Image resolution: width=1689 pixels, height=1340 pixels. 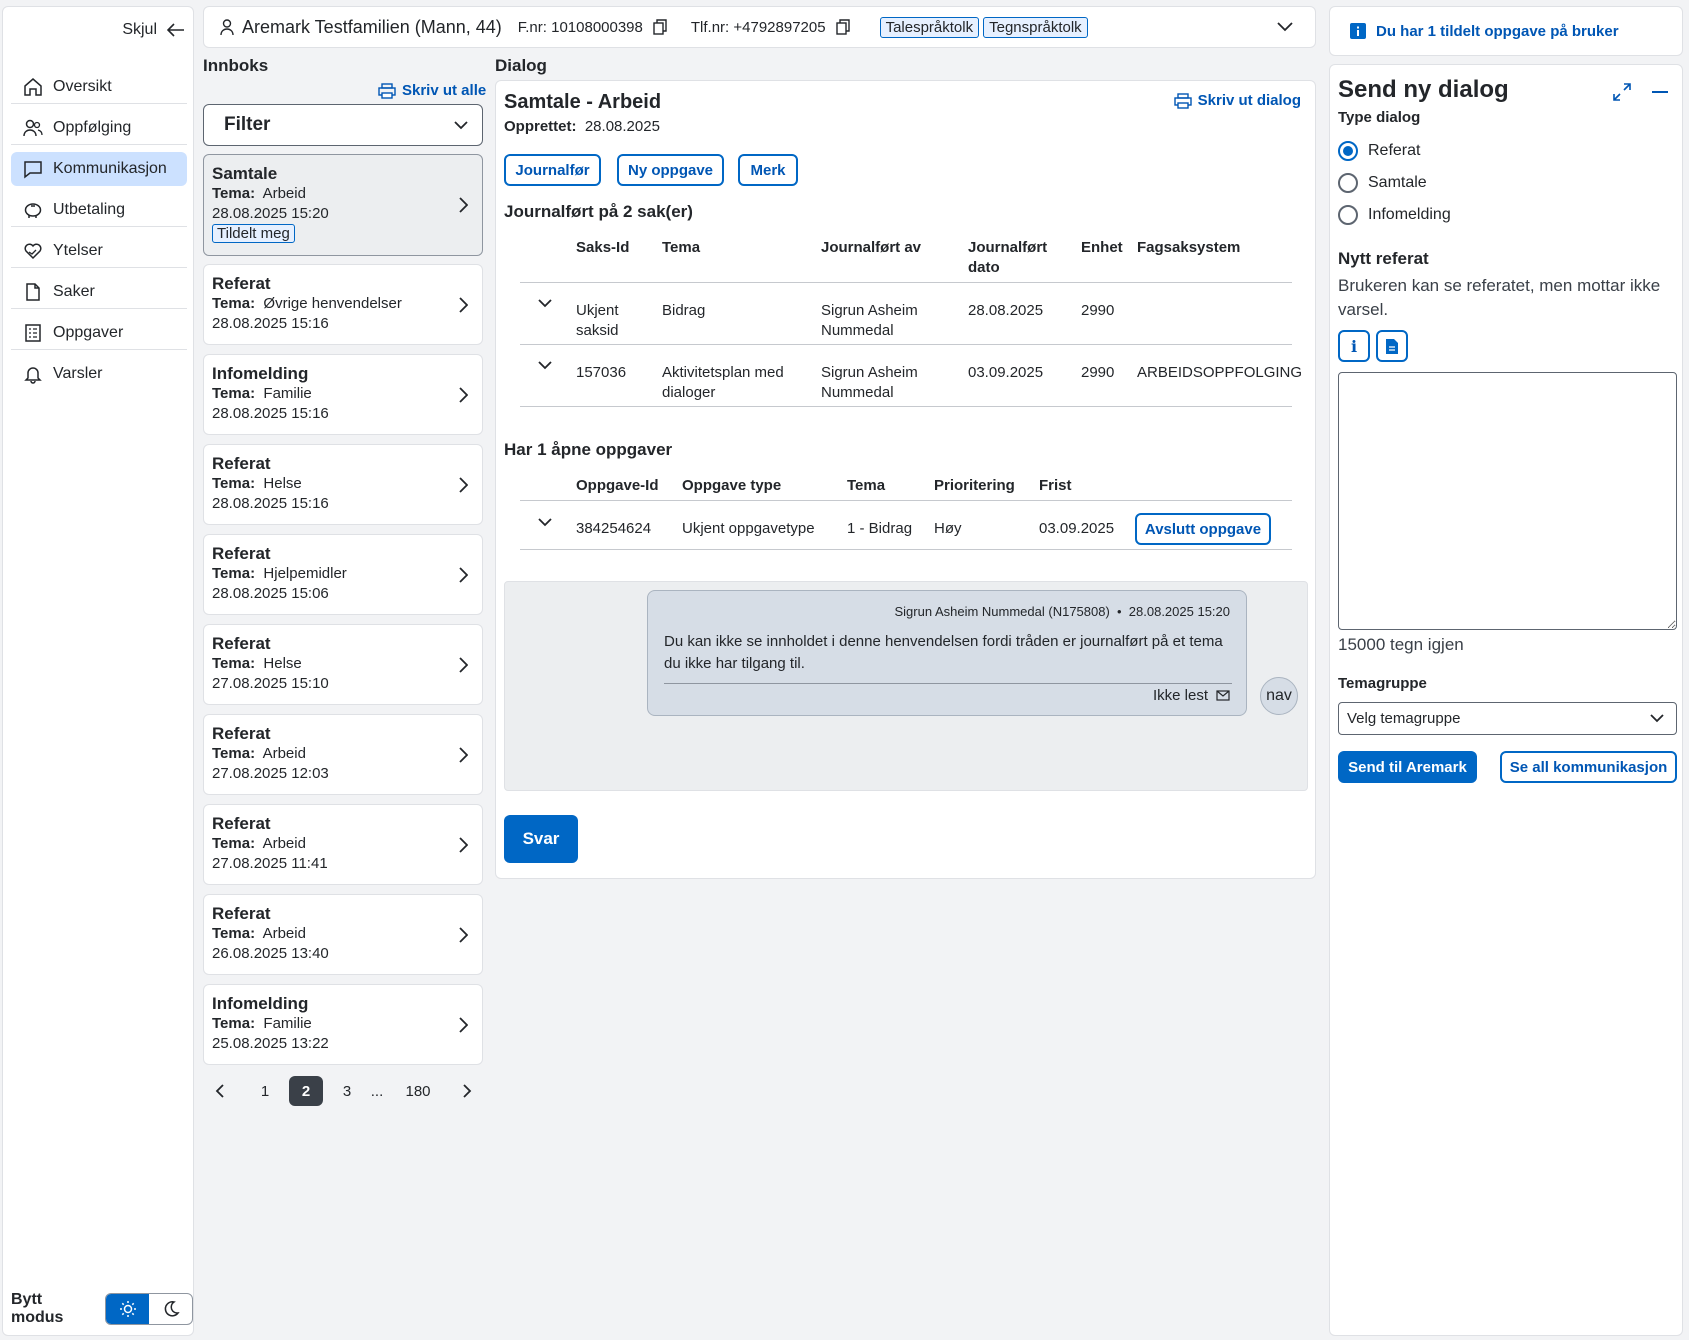 What do you see at coordinates (99, 292) in the screenshot?
I see `sidebar-item-saker: Saker` at bounding box center [99, 292].